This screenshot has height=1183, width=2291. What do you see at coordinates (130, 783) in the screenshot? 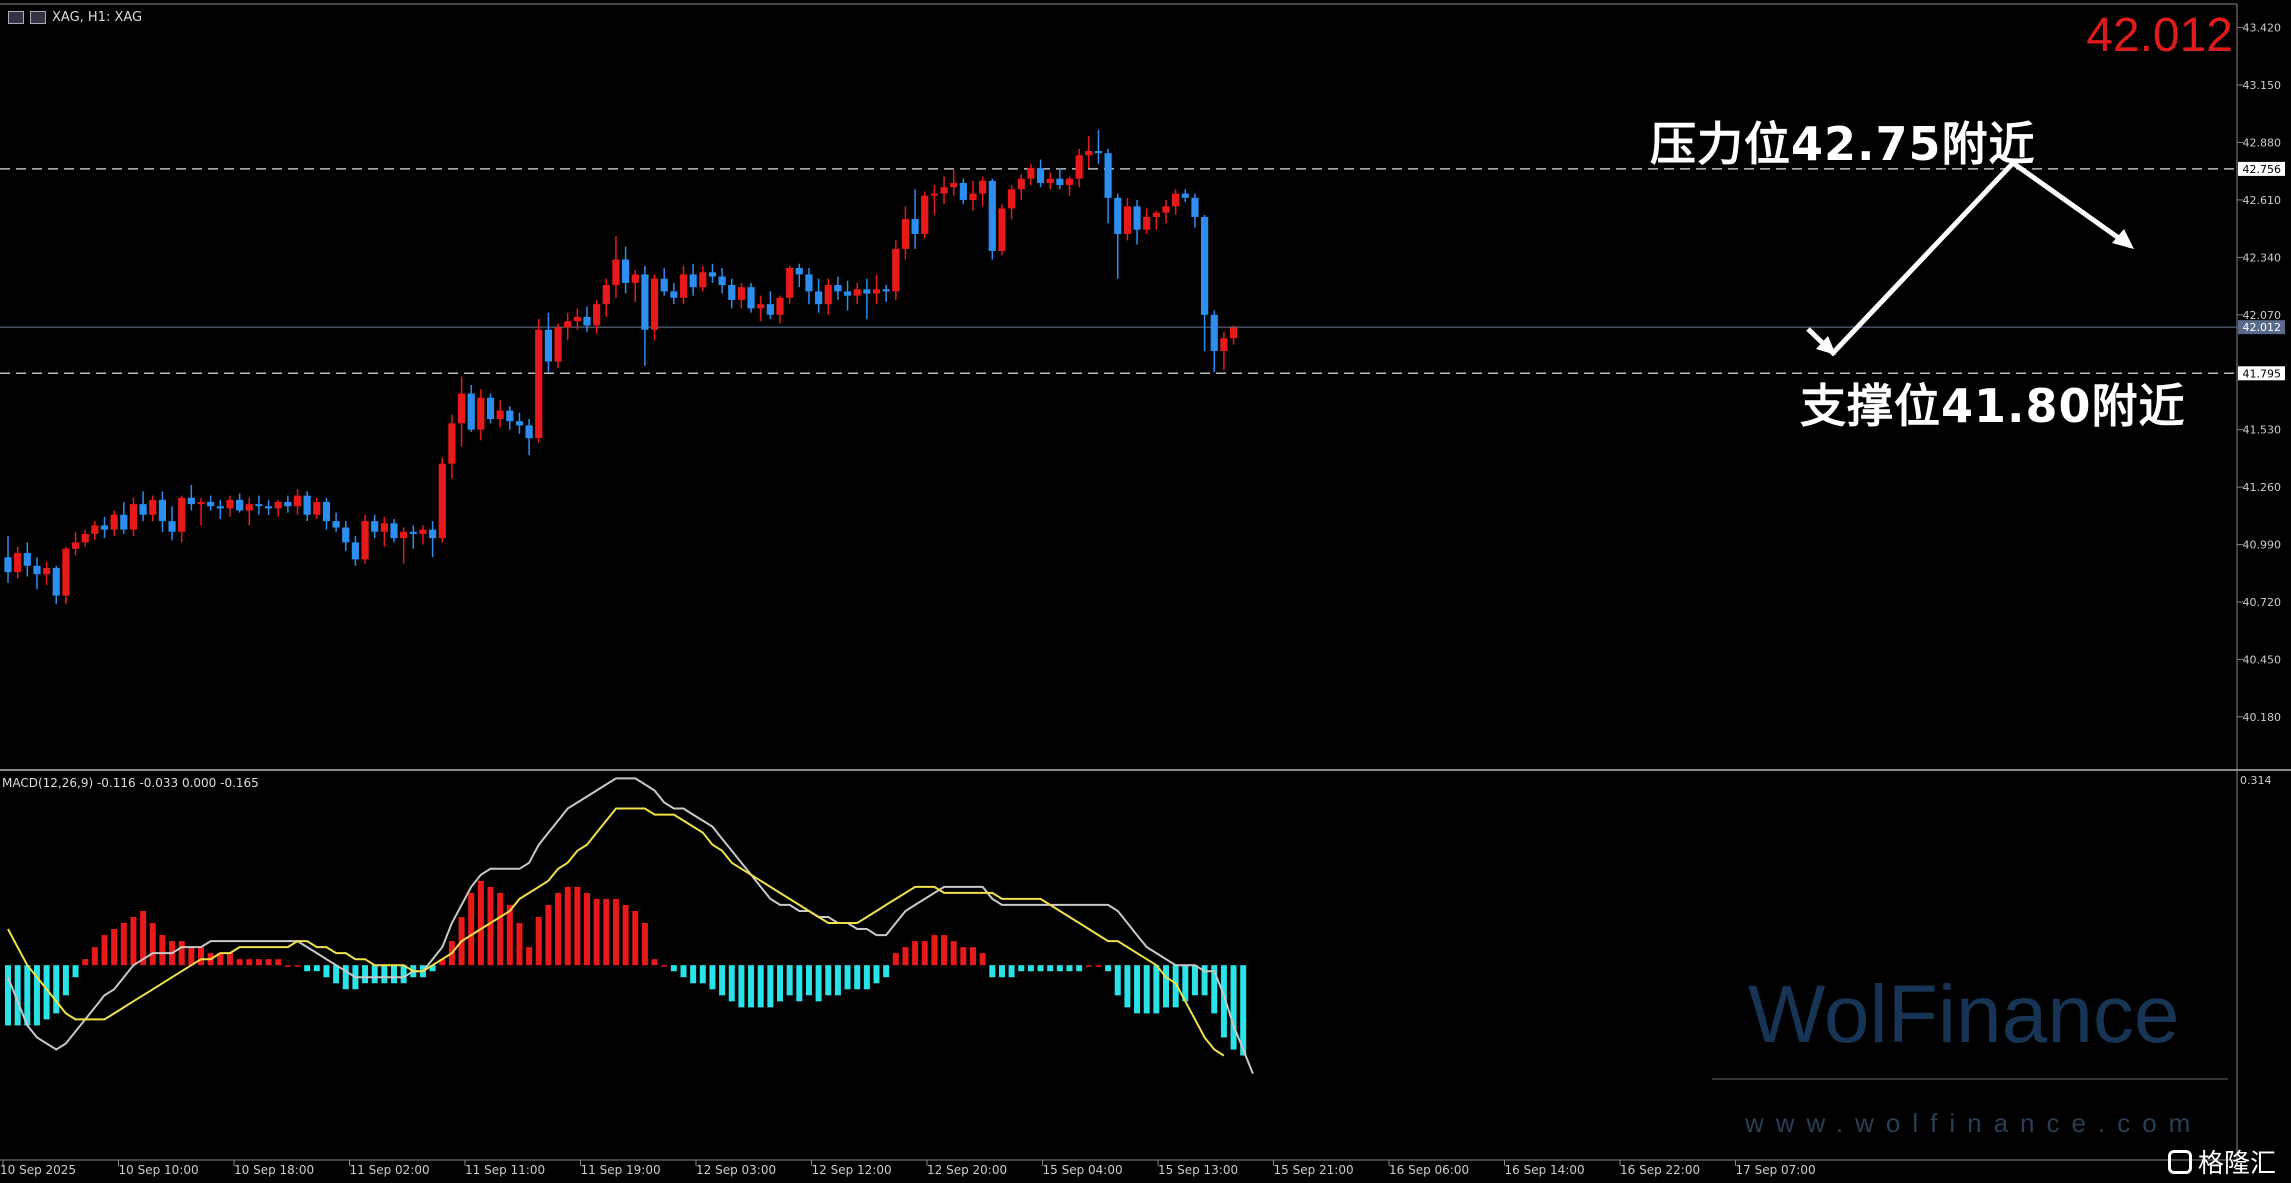
I see `macd-indicator-label: MACD(12,26,9) -0.116 -0.033 0.000 -0.165` at bounding box center [130, 783].